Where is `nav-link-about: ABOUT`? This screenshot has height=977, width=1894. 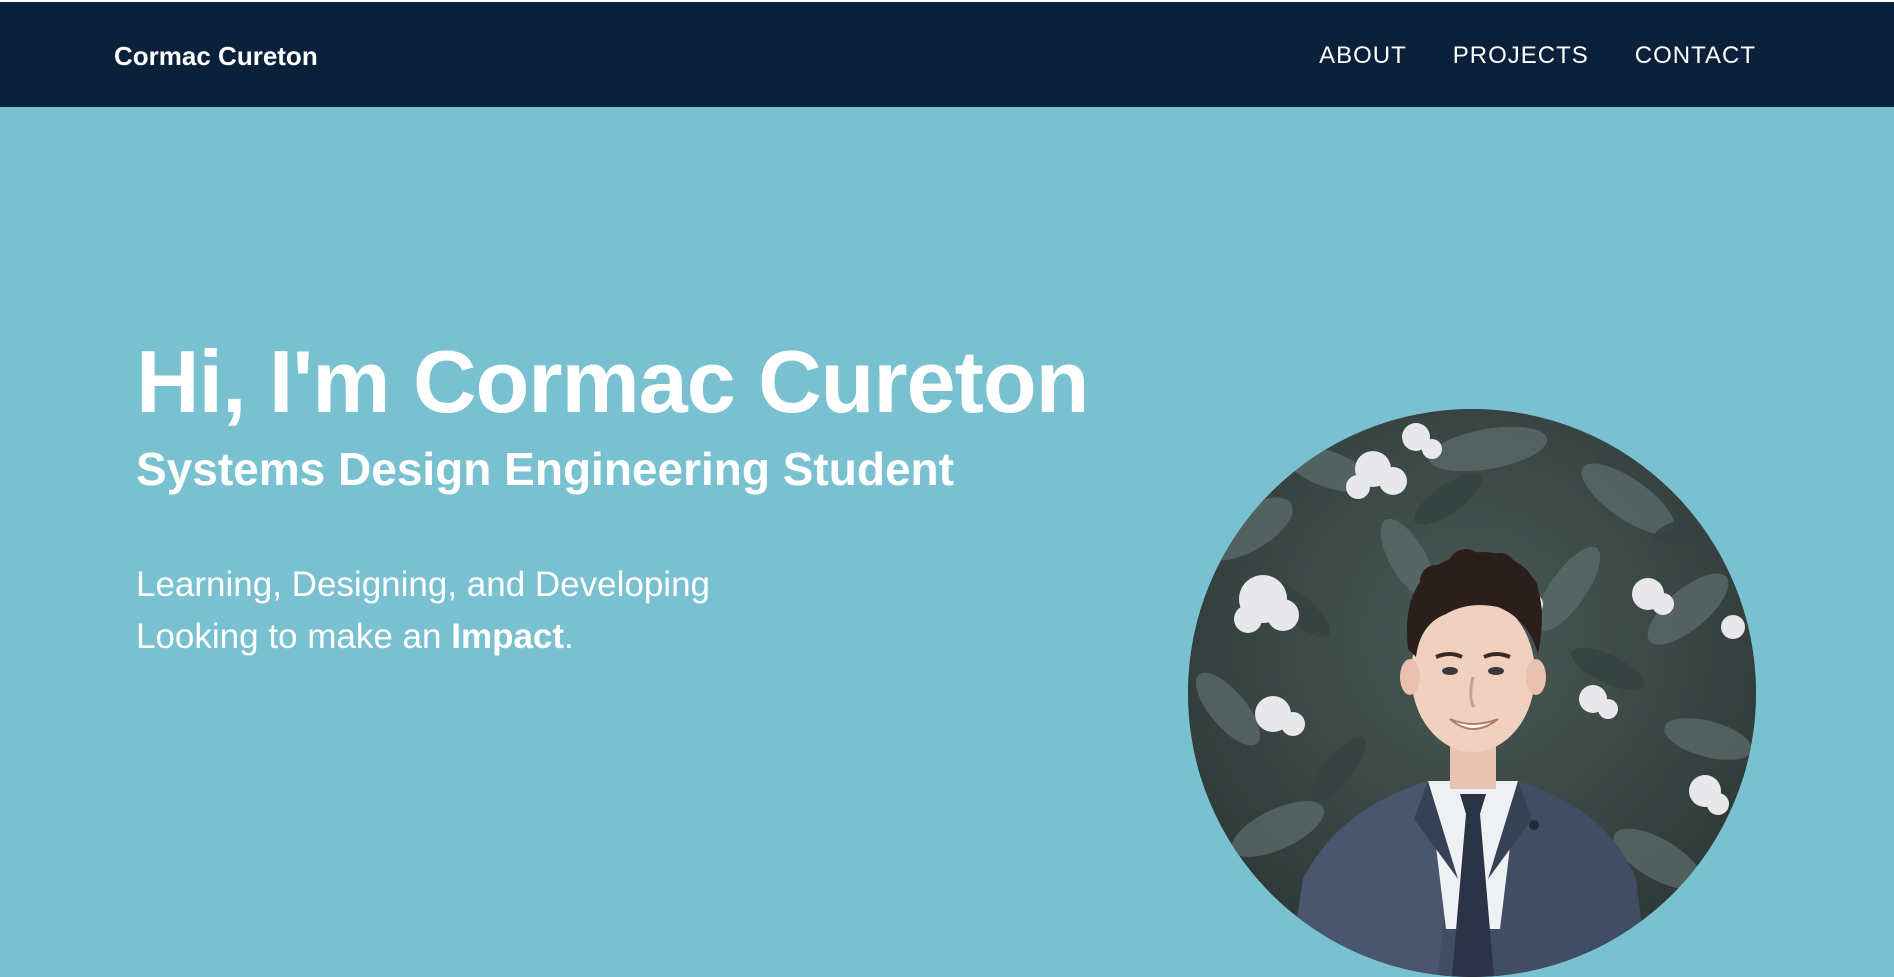 nav-link-about: ABOUT is located at coordinates (1363, 56).